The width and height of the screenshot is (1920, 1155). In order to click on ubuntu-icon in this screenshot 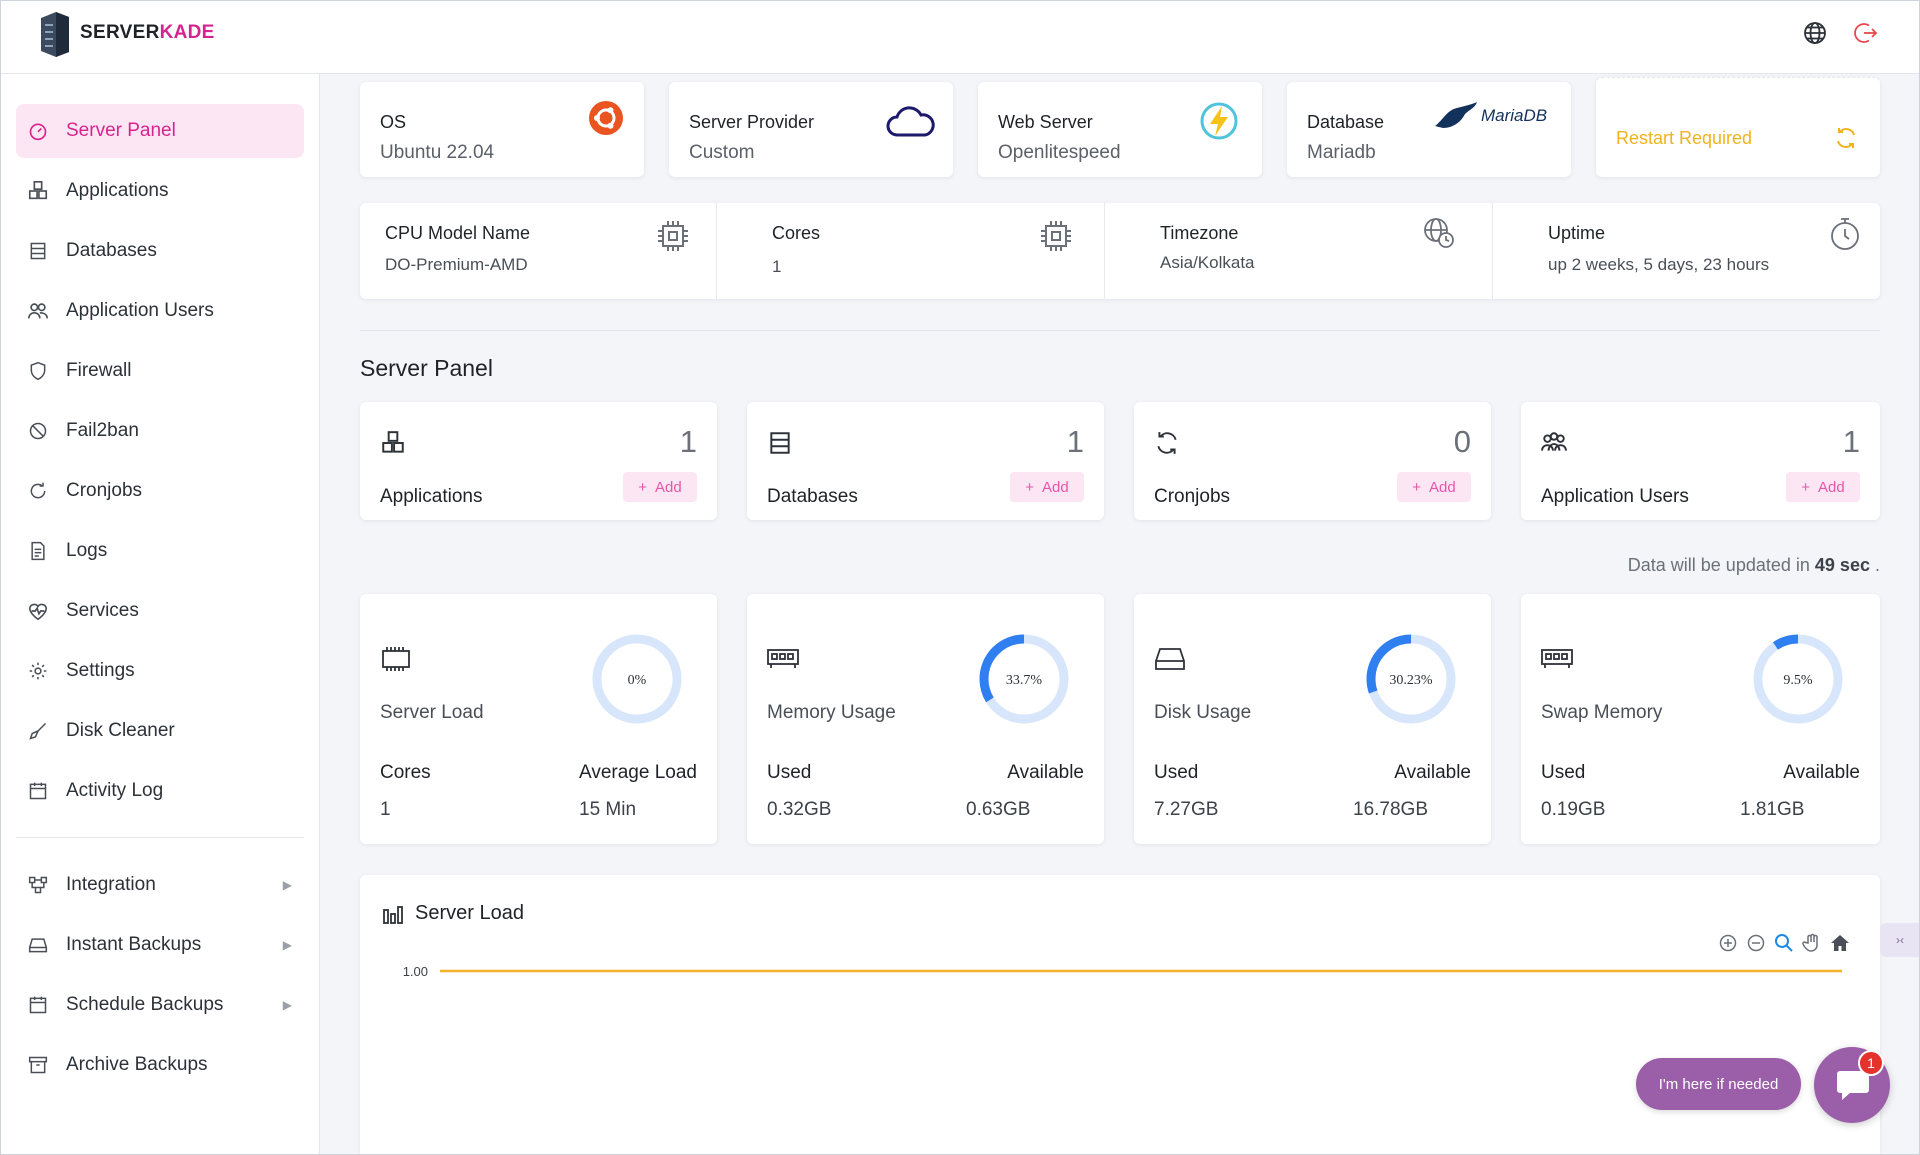, I will do `click(606, 118)`.